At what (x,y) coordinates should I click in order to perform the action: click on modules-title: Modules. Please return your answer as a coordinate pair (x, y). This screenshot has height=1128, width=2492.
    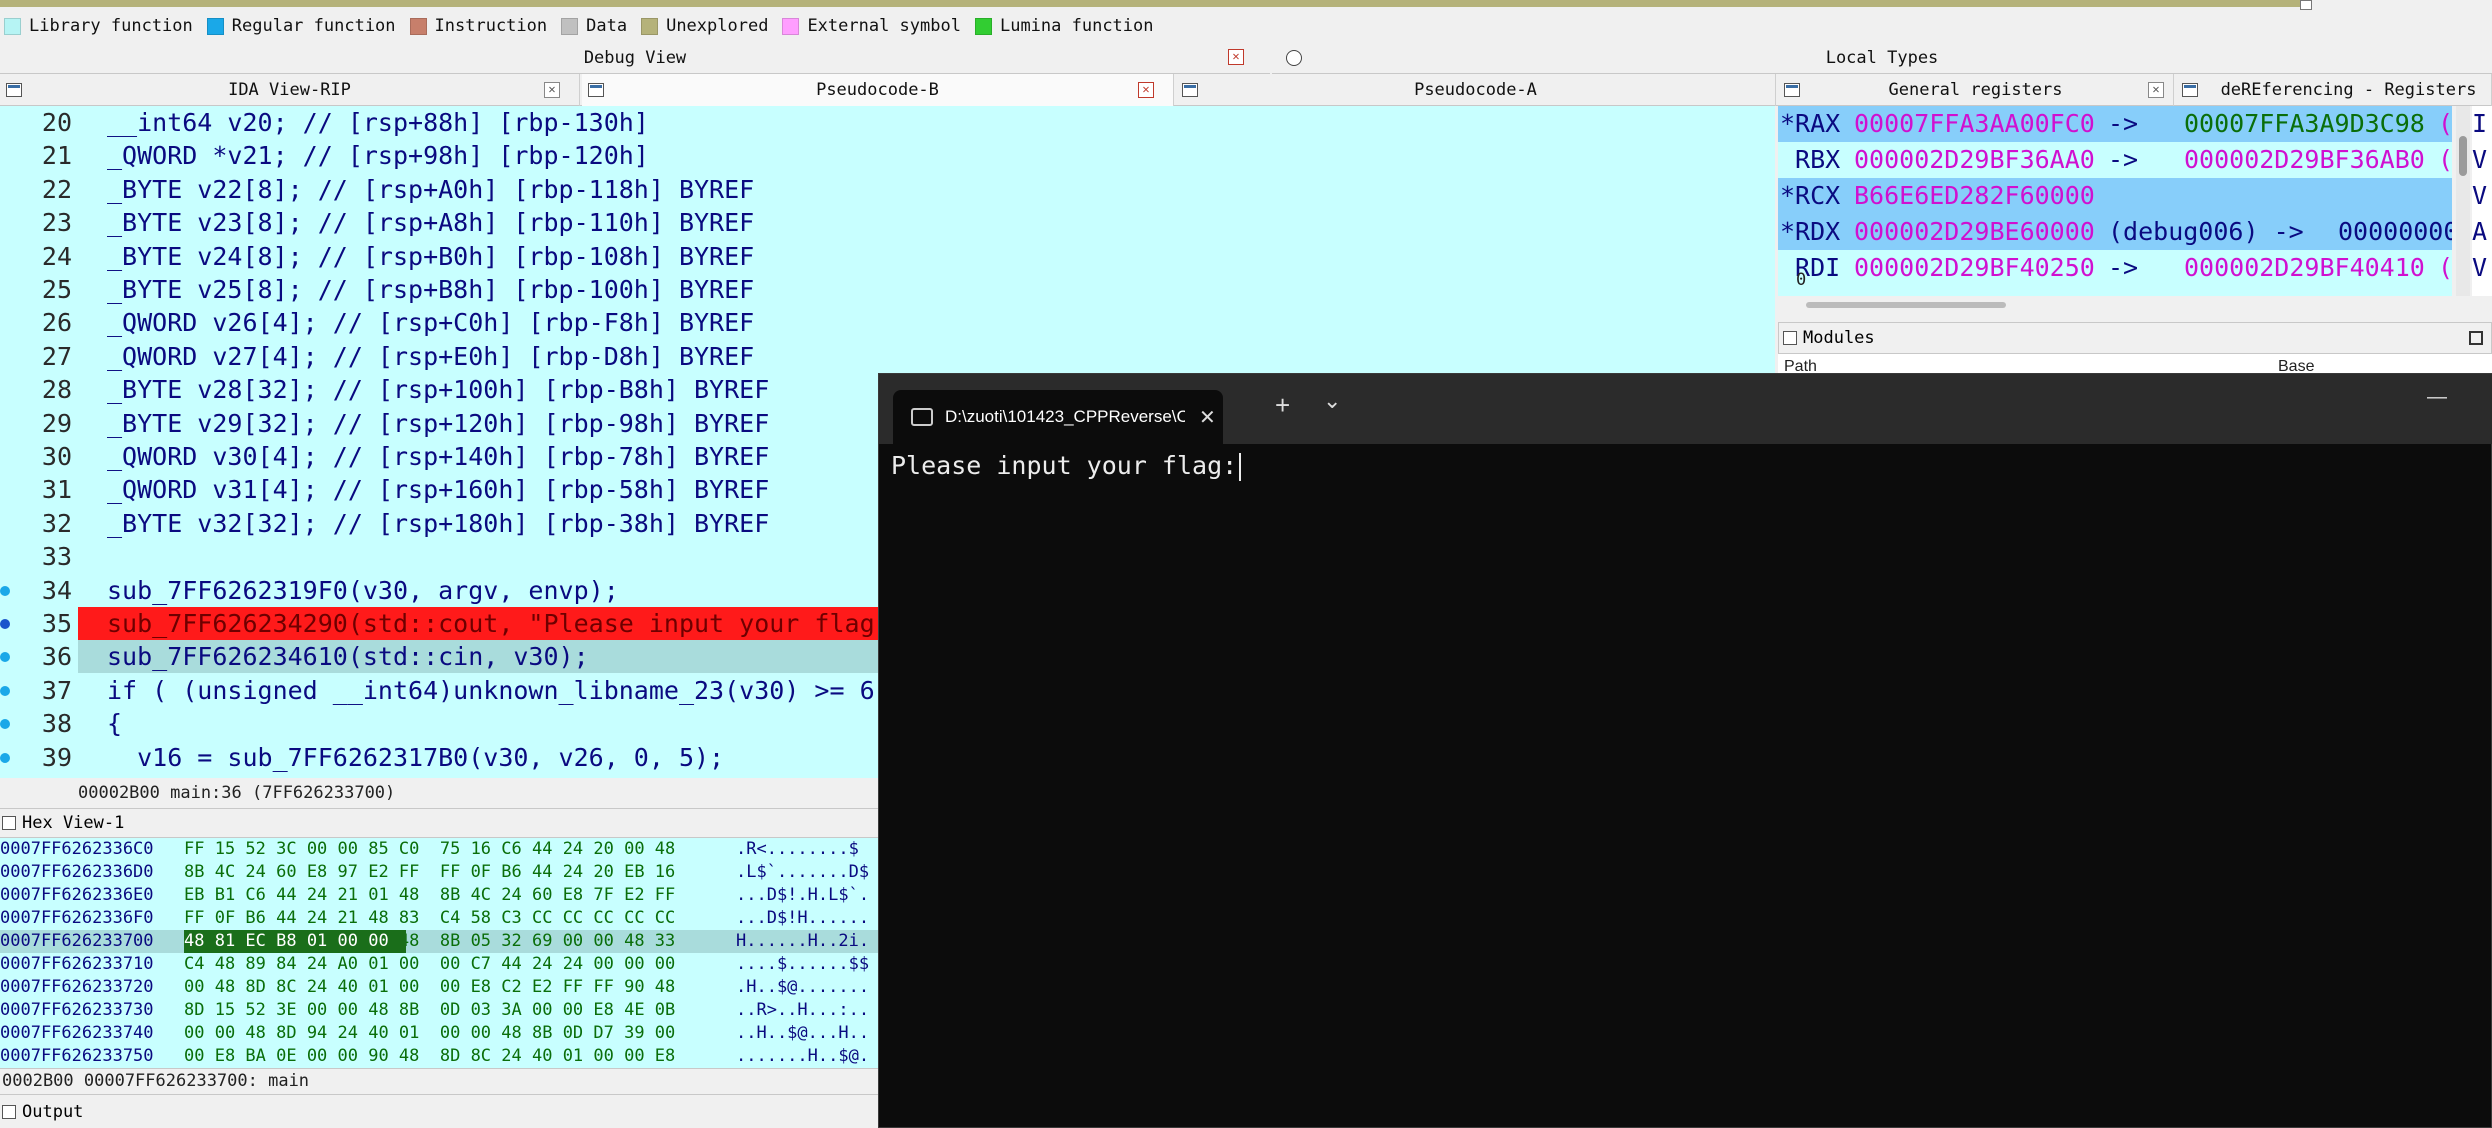
    Looking at the image, I should click on (1839, 338).